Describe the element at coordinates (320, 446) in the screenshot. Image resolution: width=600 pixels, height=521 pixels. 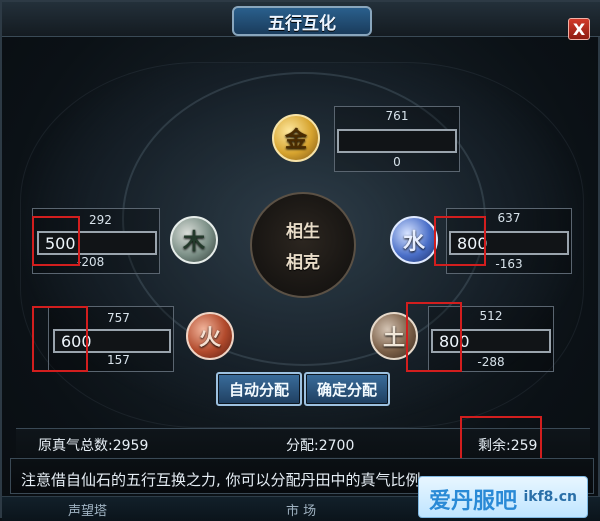
I see `allocated-label: 分配:2700` at that location.